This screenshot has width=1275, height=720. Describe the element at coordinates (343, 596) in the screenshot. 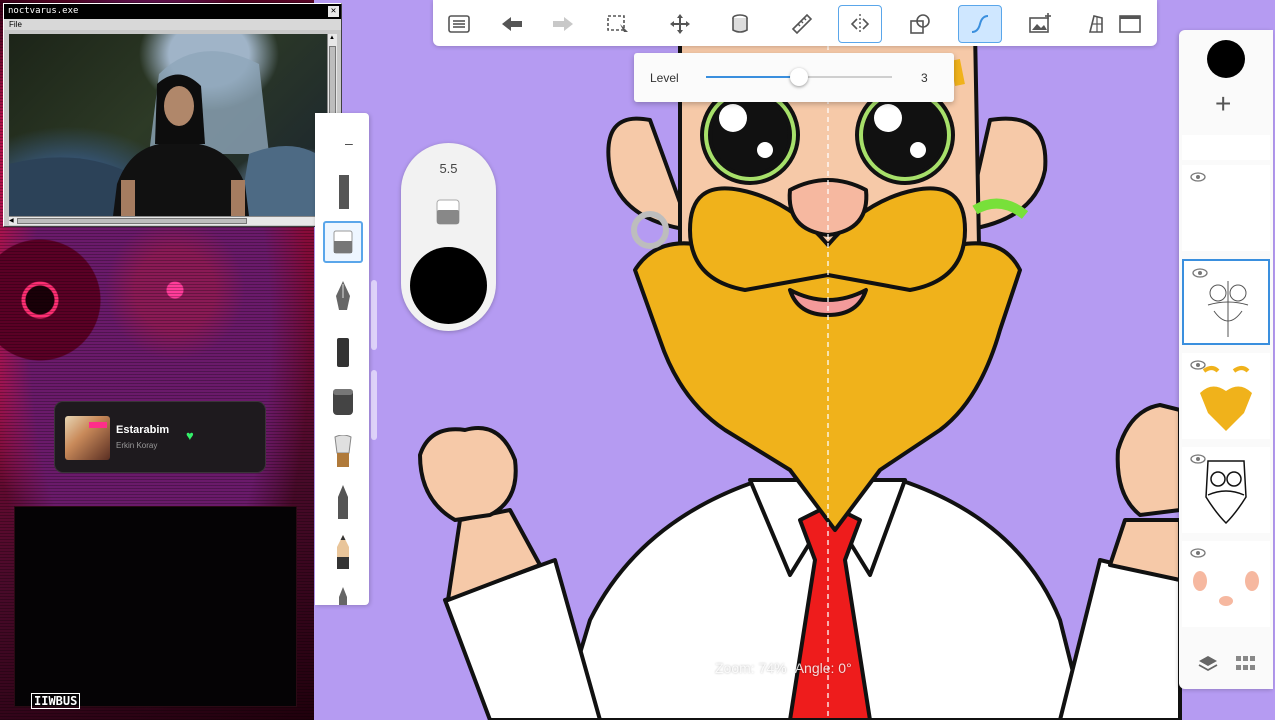

I see `fineliner-icon` at that location.